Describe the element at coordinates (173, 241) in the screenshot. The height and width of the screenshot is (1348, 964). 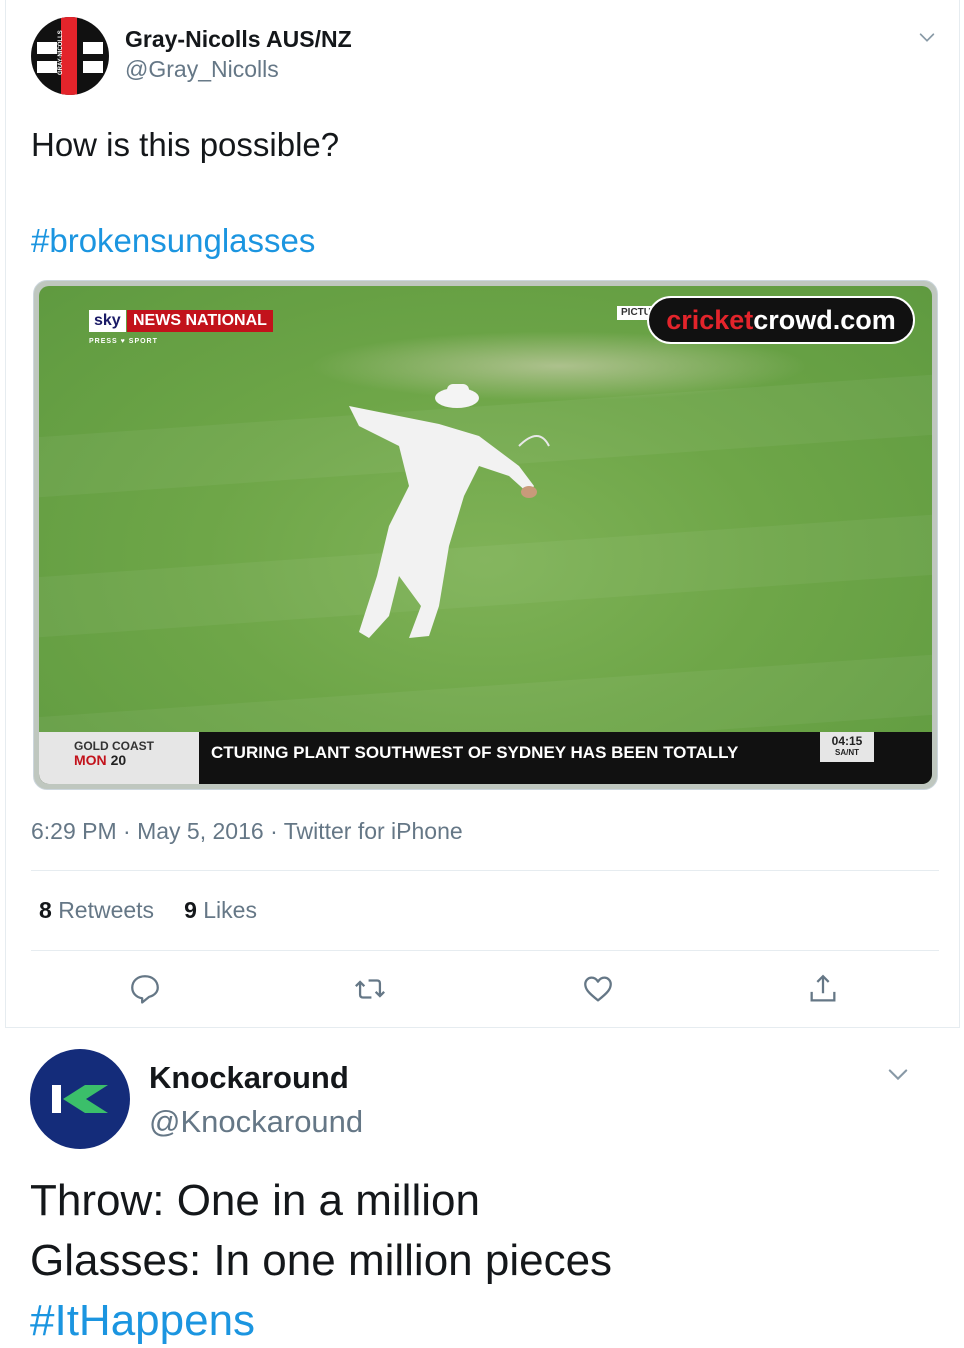
I see `hashtag-link: #brokensunglasses` at that location.